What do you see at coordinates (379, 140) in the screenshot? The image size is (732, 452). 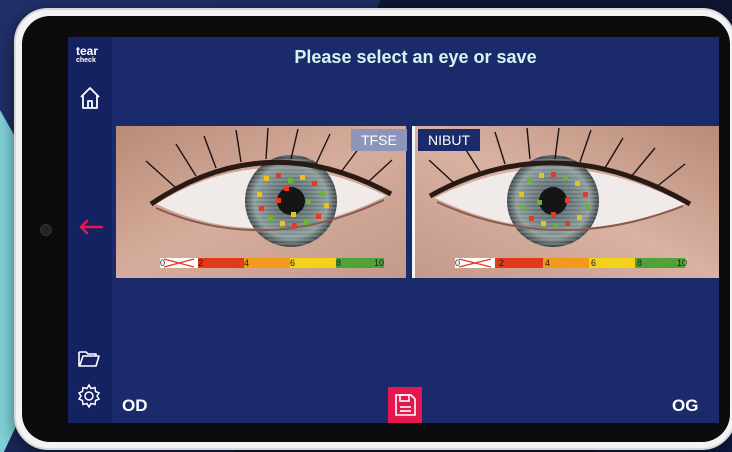 I see `tab-tfse: TFSE` at bounding box center [379, 140].